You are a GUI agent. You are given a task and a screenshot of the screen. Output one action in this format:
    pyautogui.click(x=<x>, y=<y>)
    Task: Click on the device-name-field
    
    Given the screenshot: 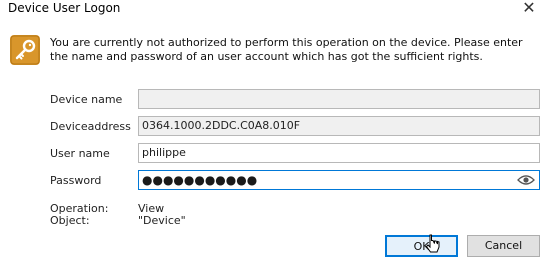 What is the action you would take?
    pyautogui.click(x=339, y=99)
    